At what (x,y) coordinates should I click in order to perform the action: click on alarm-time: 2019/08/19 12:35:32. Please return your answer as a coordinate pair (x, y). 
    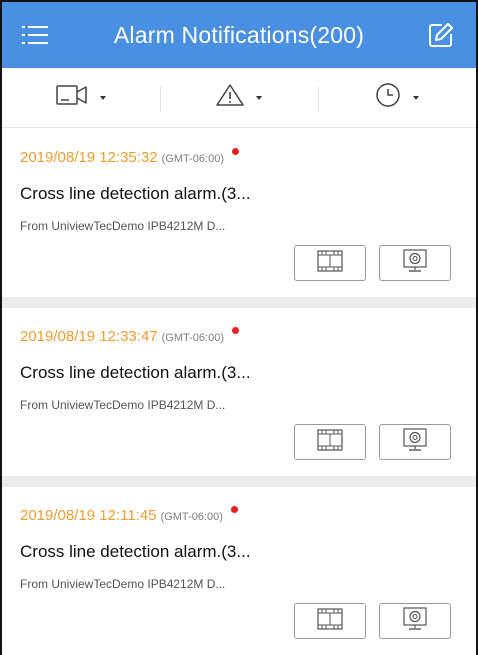
    Looking at the image, I should click on (89, 157).